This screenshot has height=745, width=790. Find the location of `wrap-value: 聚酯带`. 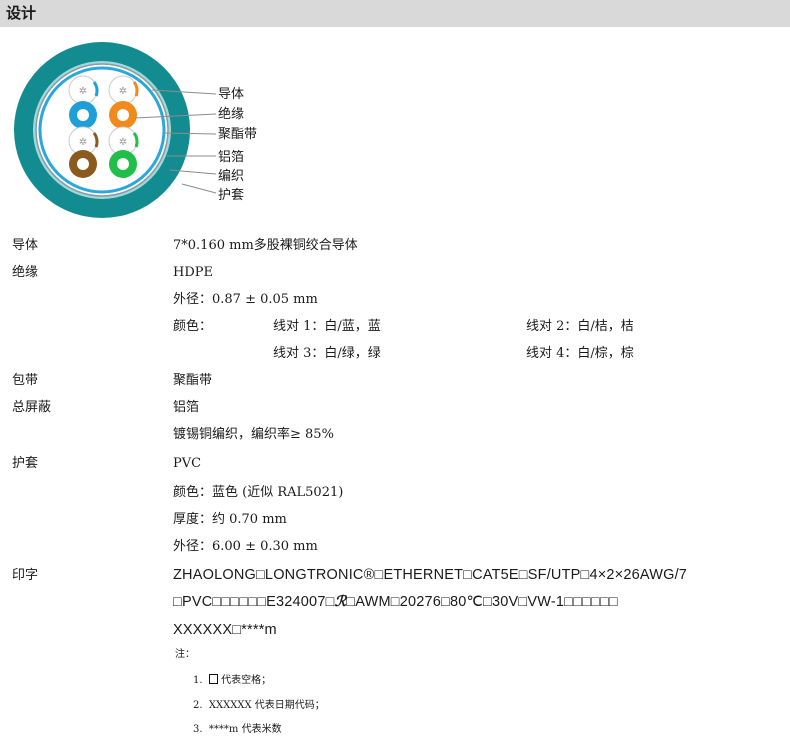

wrap-value: 聚酯带 is located at coordinates (193, 380).